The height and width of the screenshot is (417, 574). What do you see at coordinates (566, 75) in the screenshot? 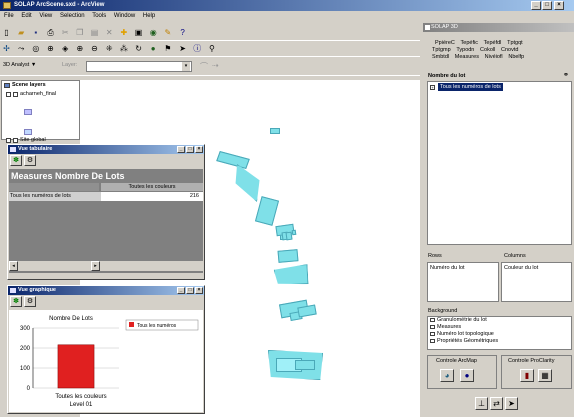
I see `binoculars-icon: ⚭` at bounding box center [566, 75].